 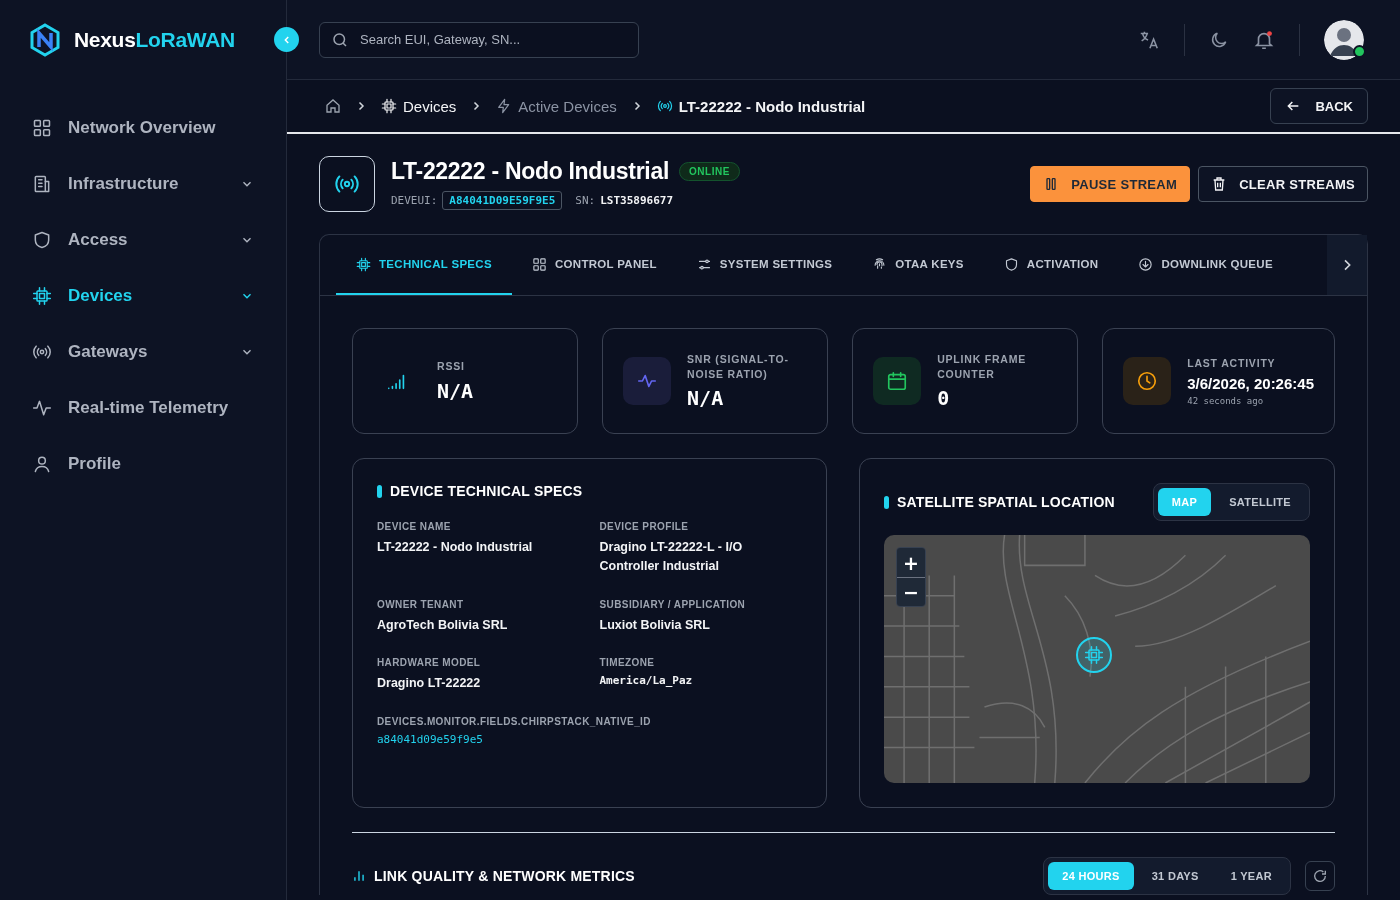 What do you see at coordinates (530, 171) in the screenshot?
I see `device-title: LT-22222 - Nodo Industrial` at bounding box center [530, 171].